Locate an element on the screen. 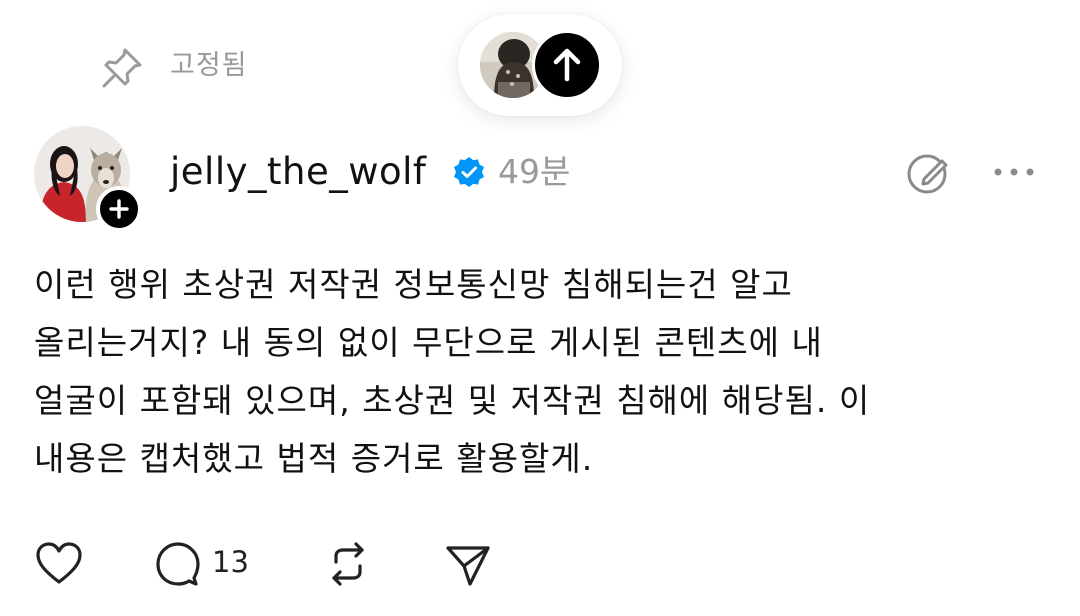  post-time: 49분 is located at coordinates (534, 171).